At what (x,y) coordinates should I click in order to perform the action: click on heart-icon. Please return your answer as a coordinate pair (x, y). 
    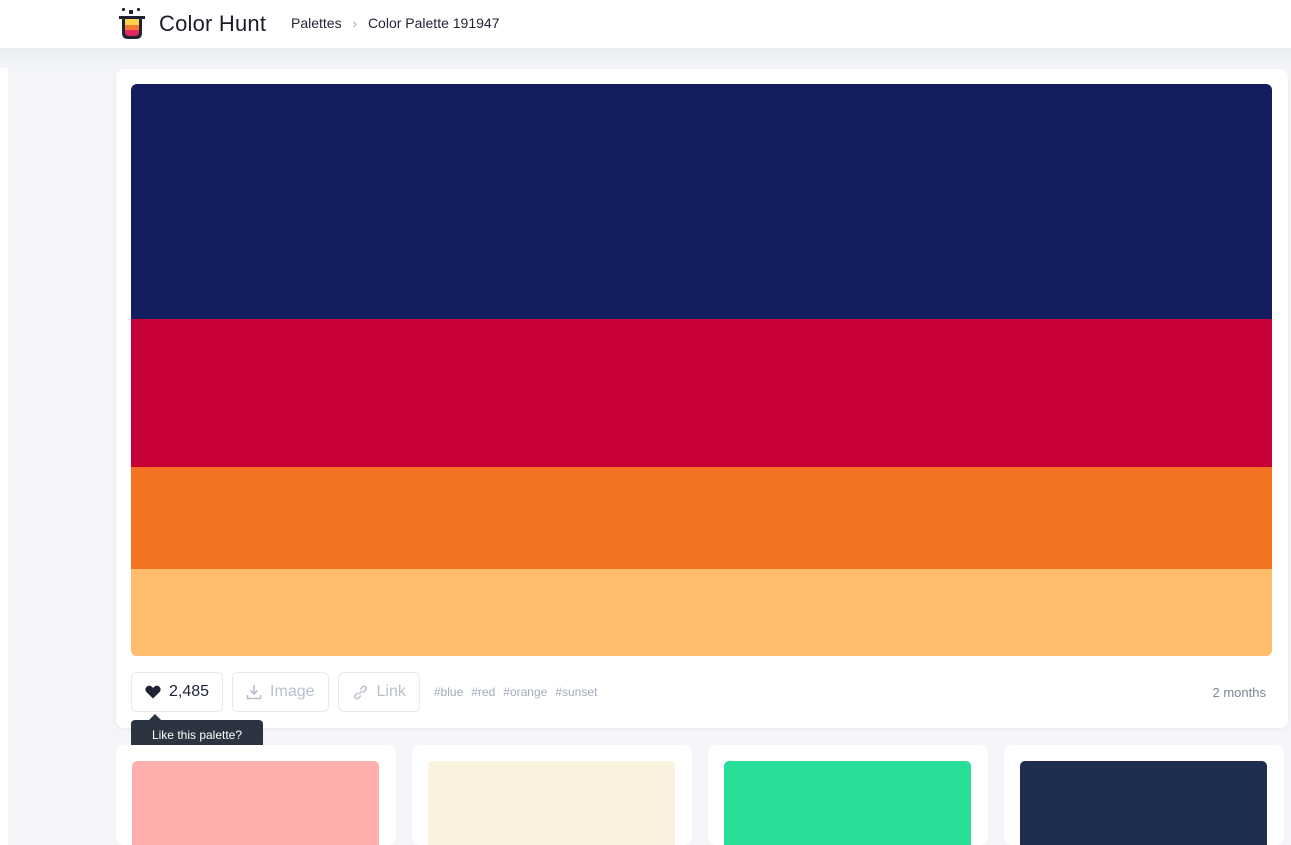
    Looking at the image, I should click on (153, 692).